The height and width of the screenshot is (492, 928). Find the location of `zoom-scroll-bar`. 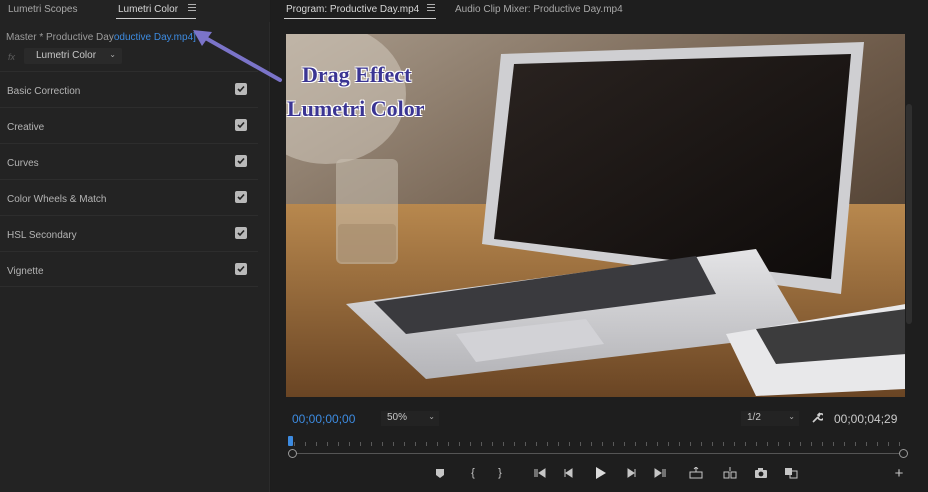

zoom-scroll-bar is located at coordinates (597, 453).